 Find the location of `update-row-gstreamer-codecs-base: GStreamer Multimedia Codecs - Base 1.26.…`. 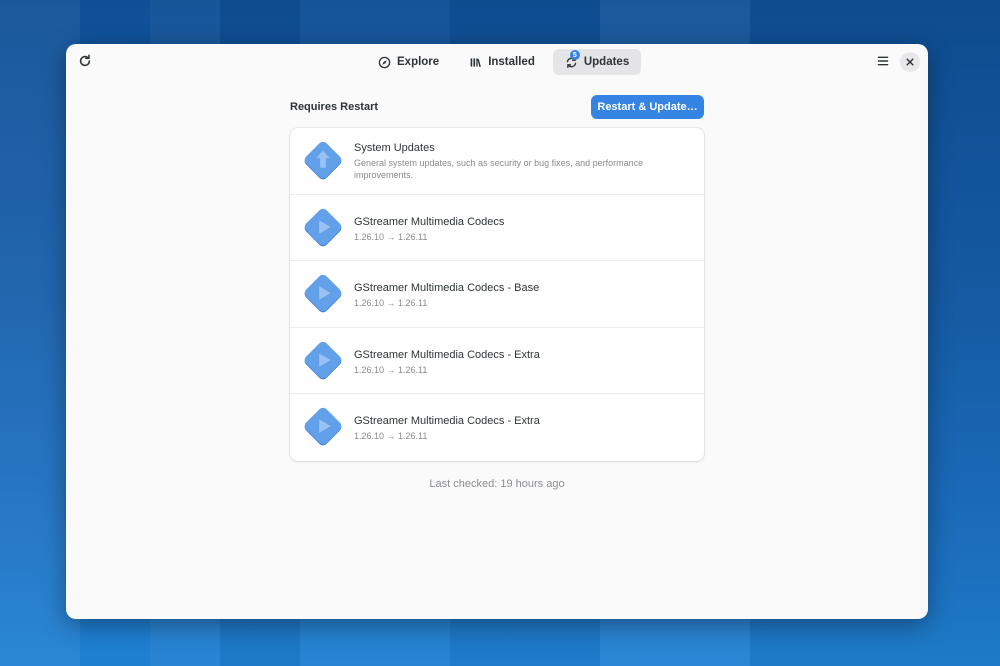

update-row-gstreamer-codecs-base: GStreamer Multimedia Codecs - Base 1.26.… is located at coordinates (497, 294).